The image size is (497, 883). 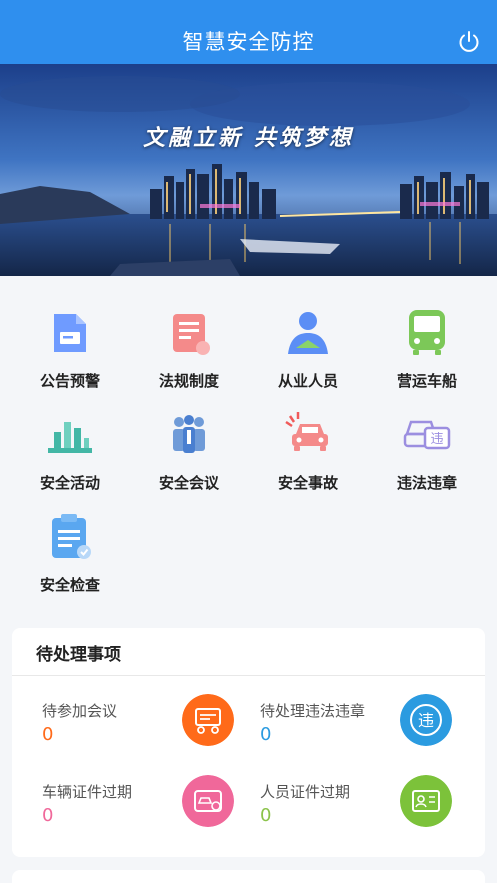 I want to click on todo-label-personnel-license: 人员证件过期, so click(x=305, y=792).